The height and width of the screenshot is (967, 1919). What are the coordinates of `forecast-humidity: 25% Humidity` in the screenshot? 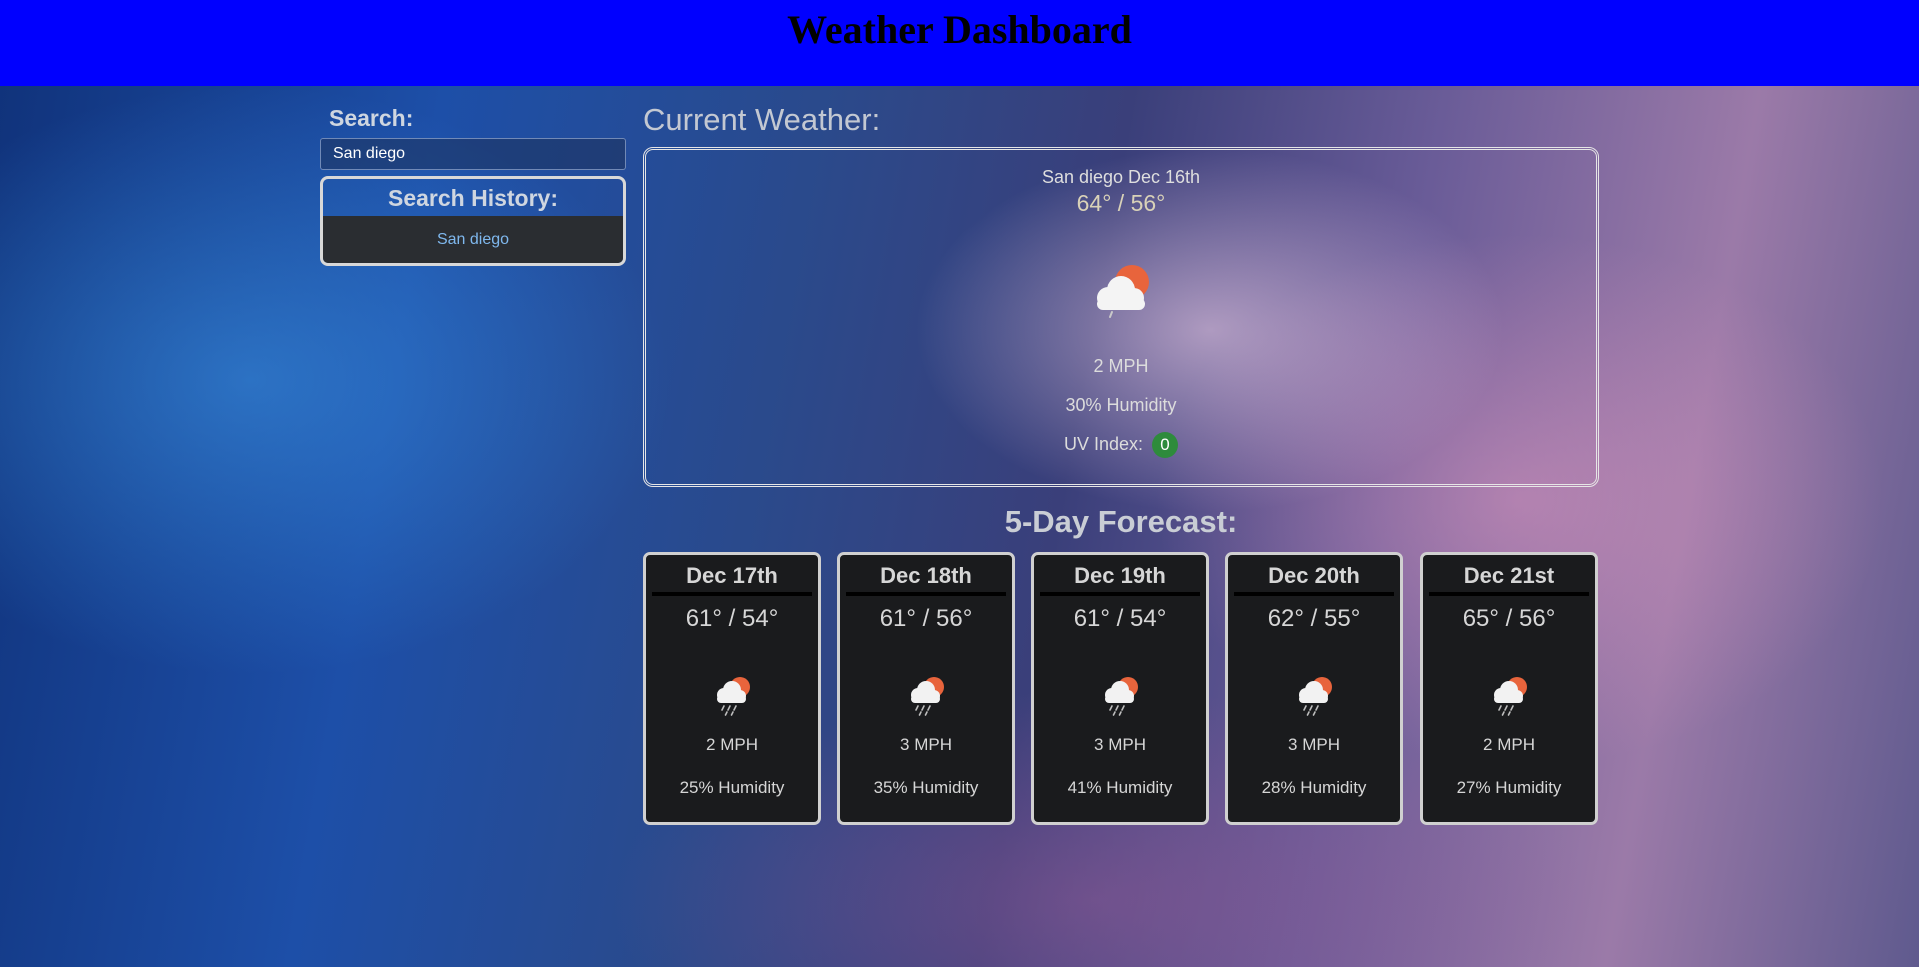 It's located at (732, 787).